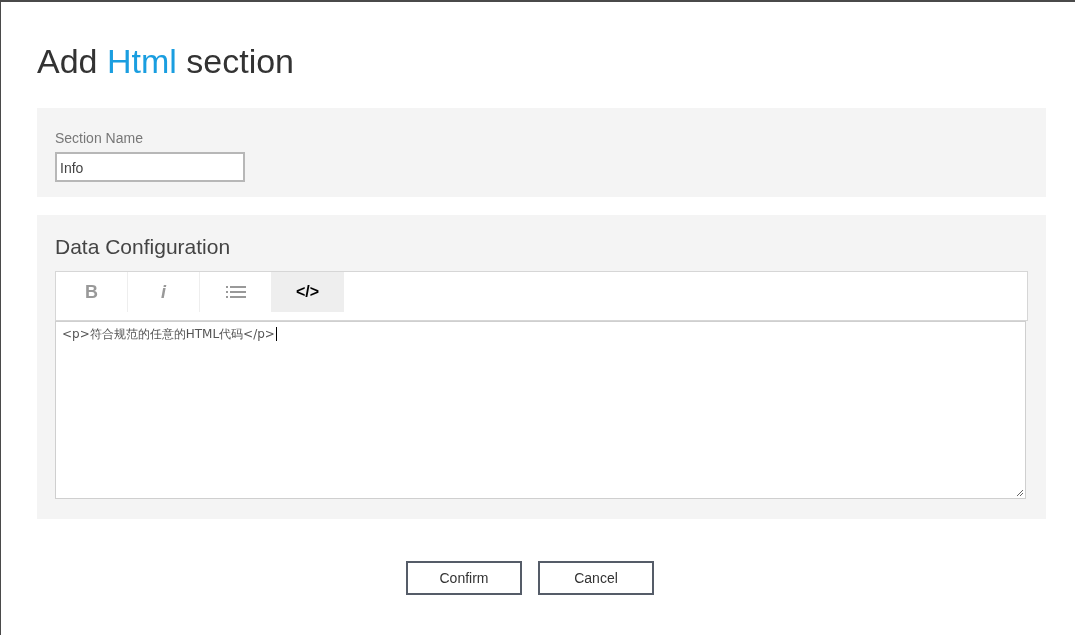 This screenshot has height=635, width=1075. What do you see at coordinates (464, 578) in the screenshot?
I see `confirm-button: Confirm` at bounding box center [464, 578].